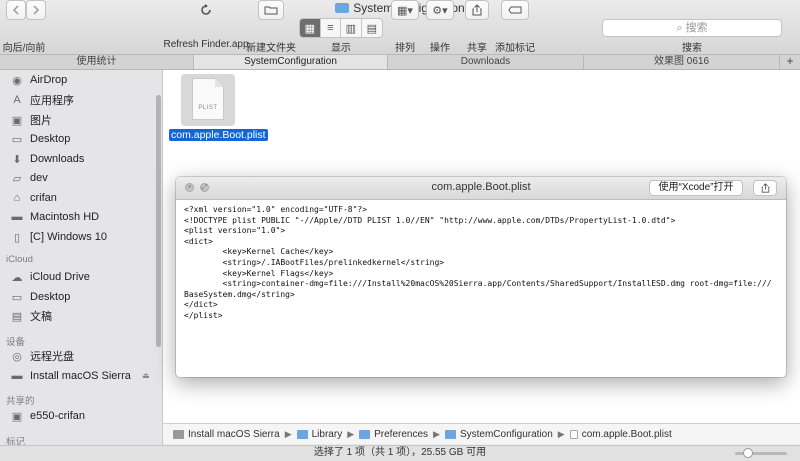  I want to click on tag-icon, so click(515, 10).